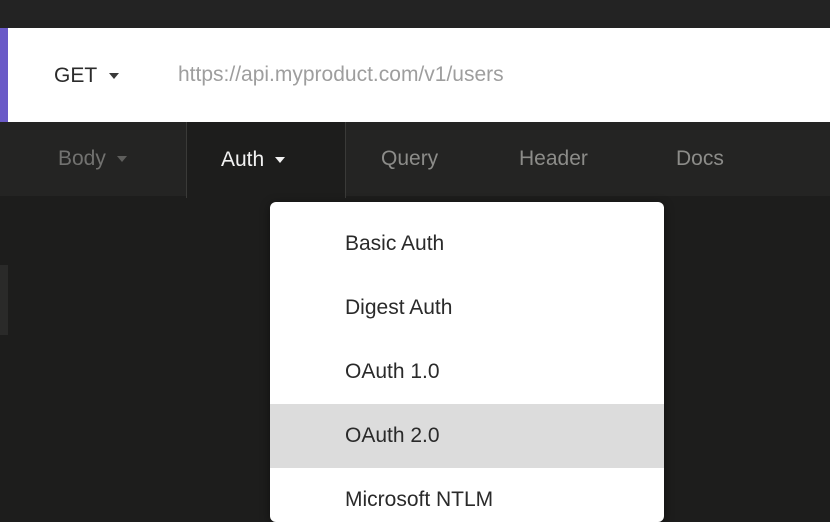 This screenshot has width=830, height=522. Describe the element at coordinates (399, 307) in the screenshot. I see `menu-item-label: Digest Auth` at that location.